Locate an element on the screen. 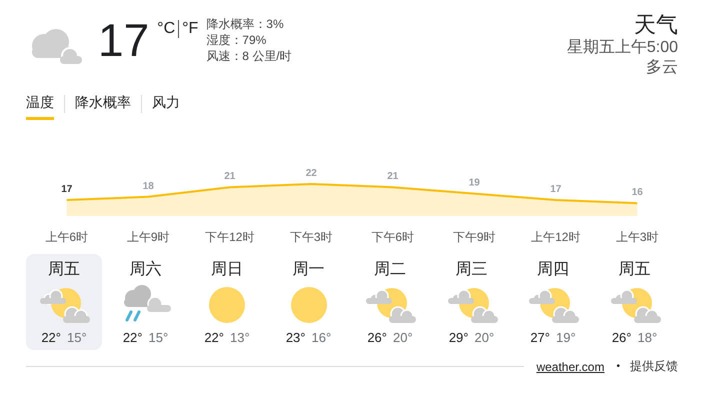  day-name: 周四 is located at coordinates (553, 270).